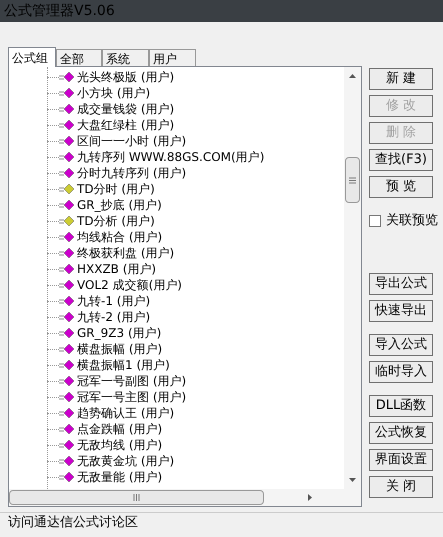 The height and width of the screenshot is (537, 443). I want to click on tree-item: 九转-1 (用户), so click(113, 301).